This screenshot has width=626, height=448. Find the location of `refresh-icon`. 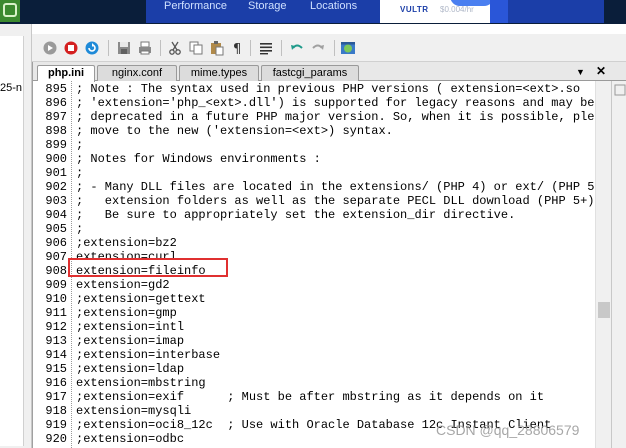

refresh-icon is located at coordinates (92, 48).